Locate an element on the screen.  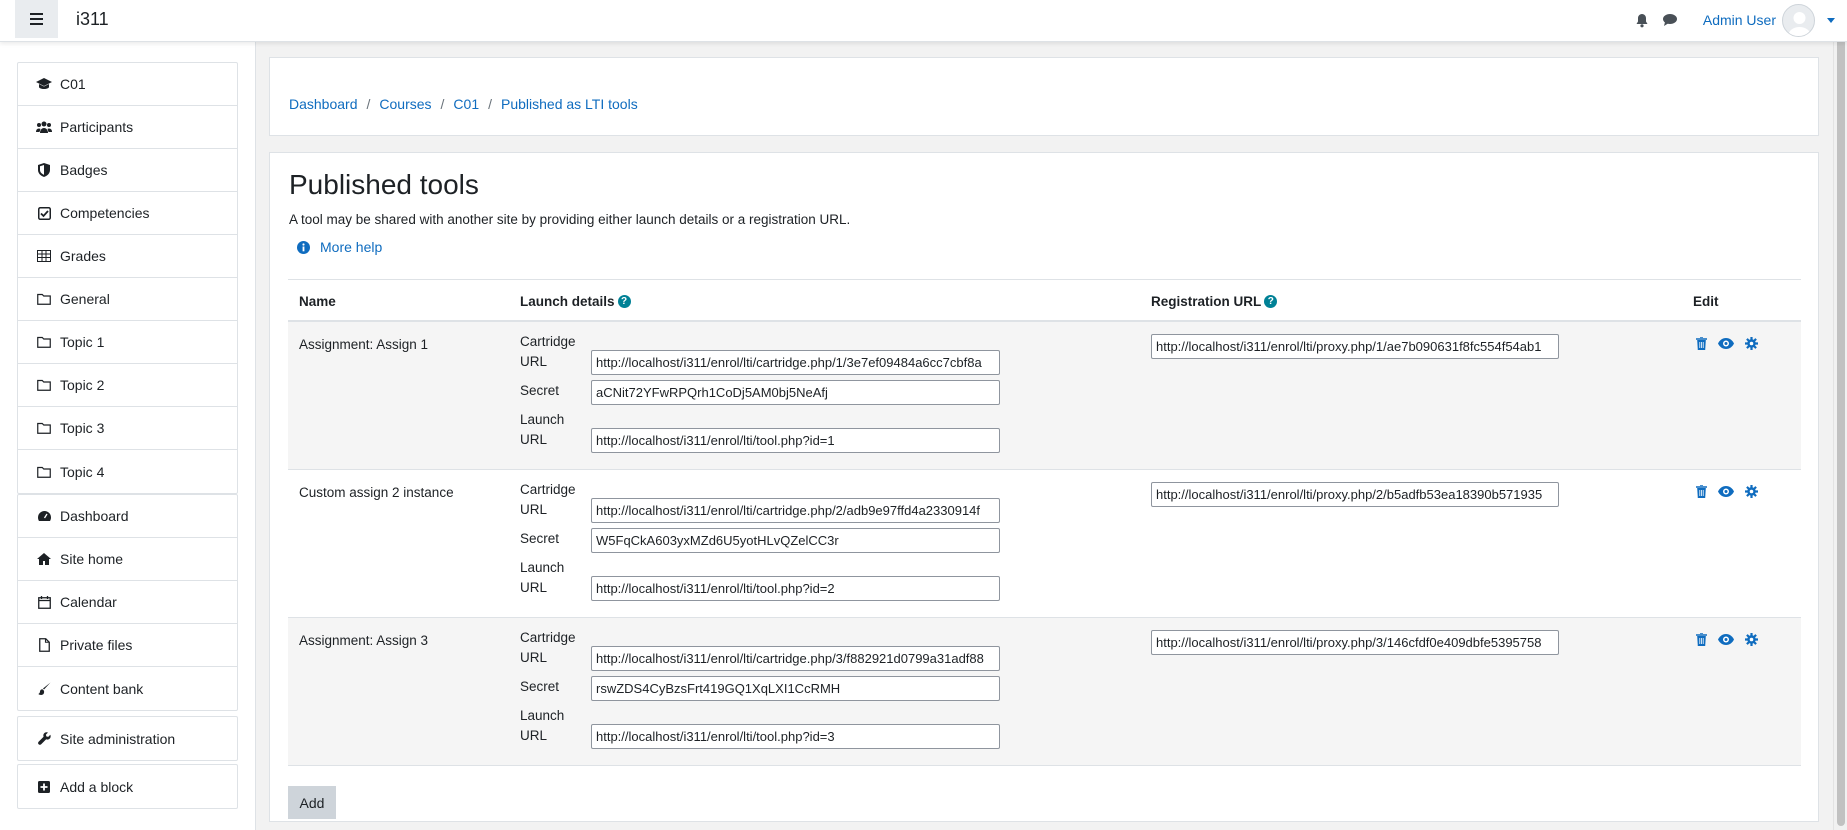
hamburger-menu-button is located at coordinates (36, 19).